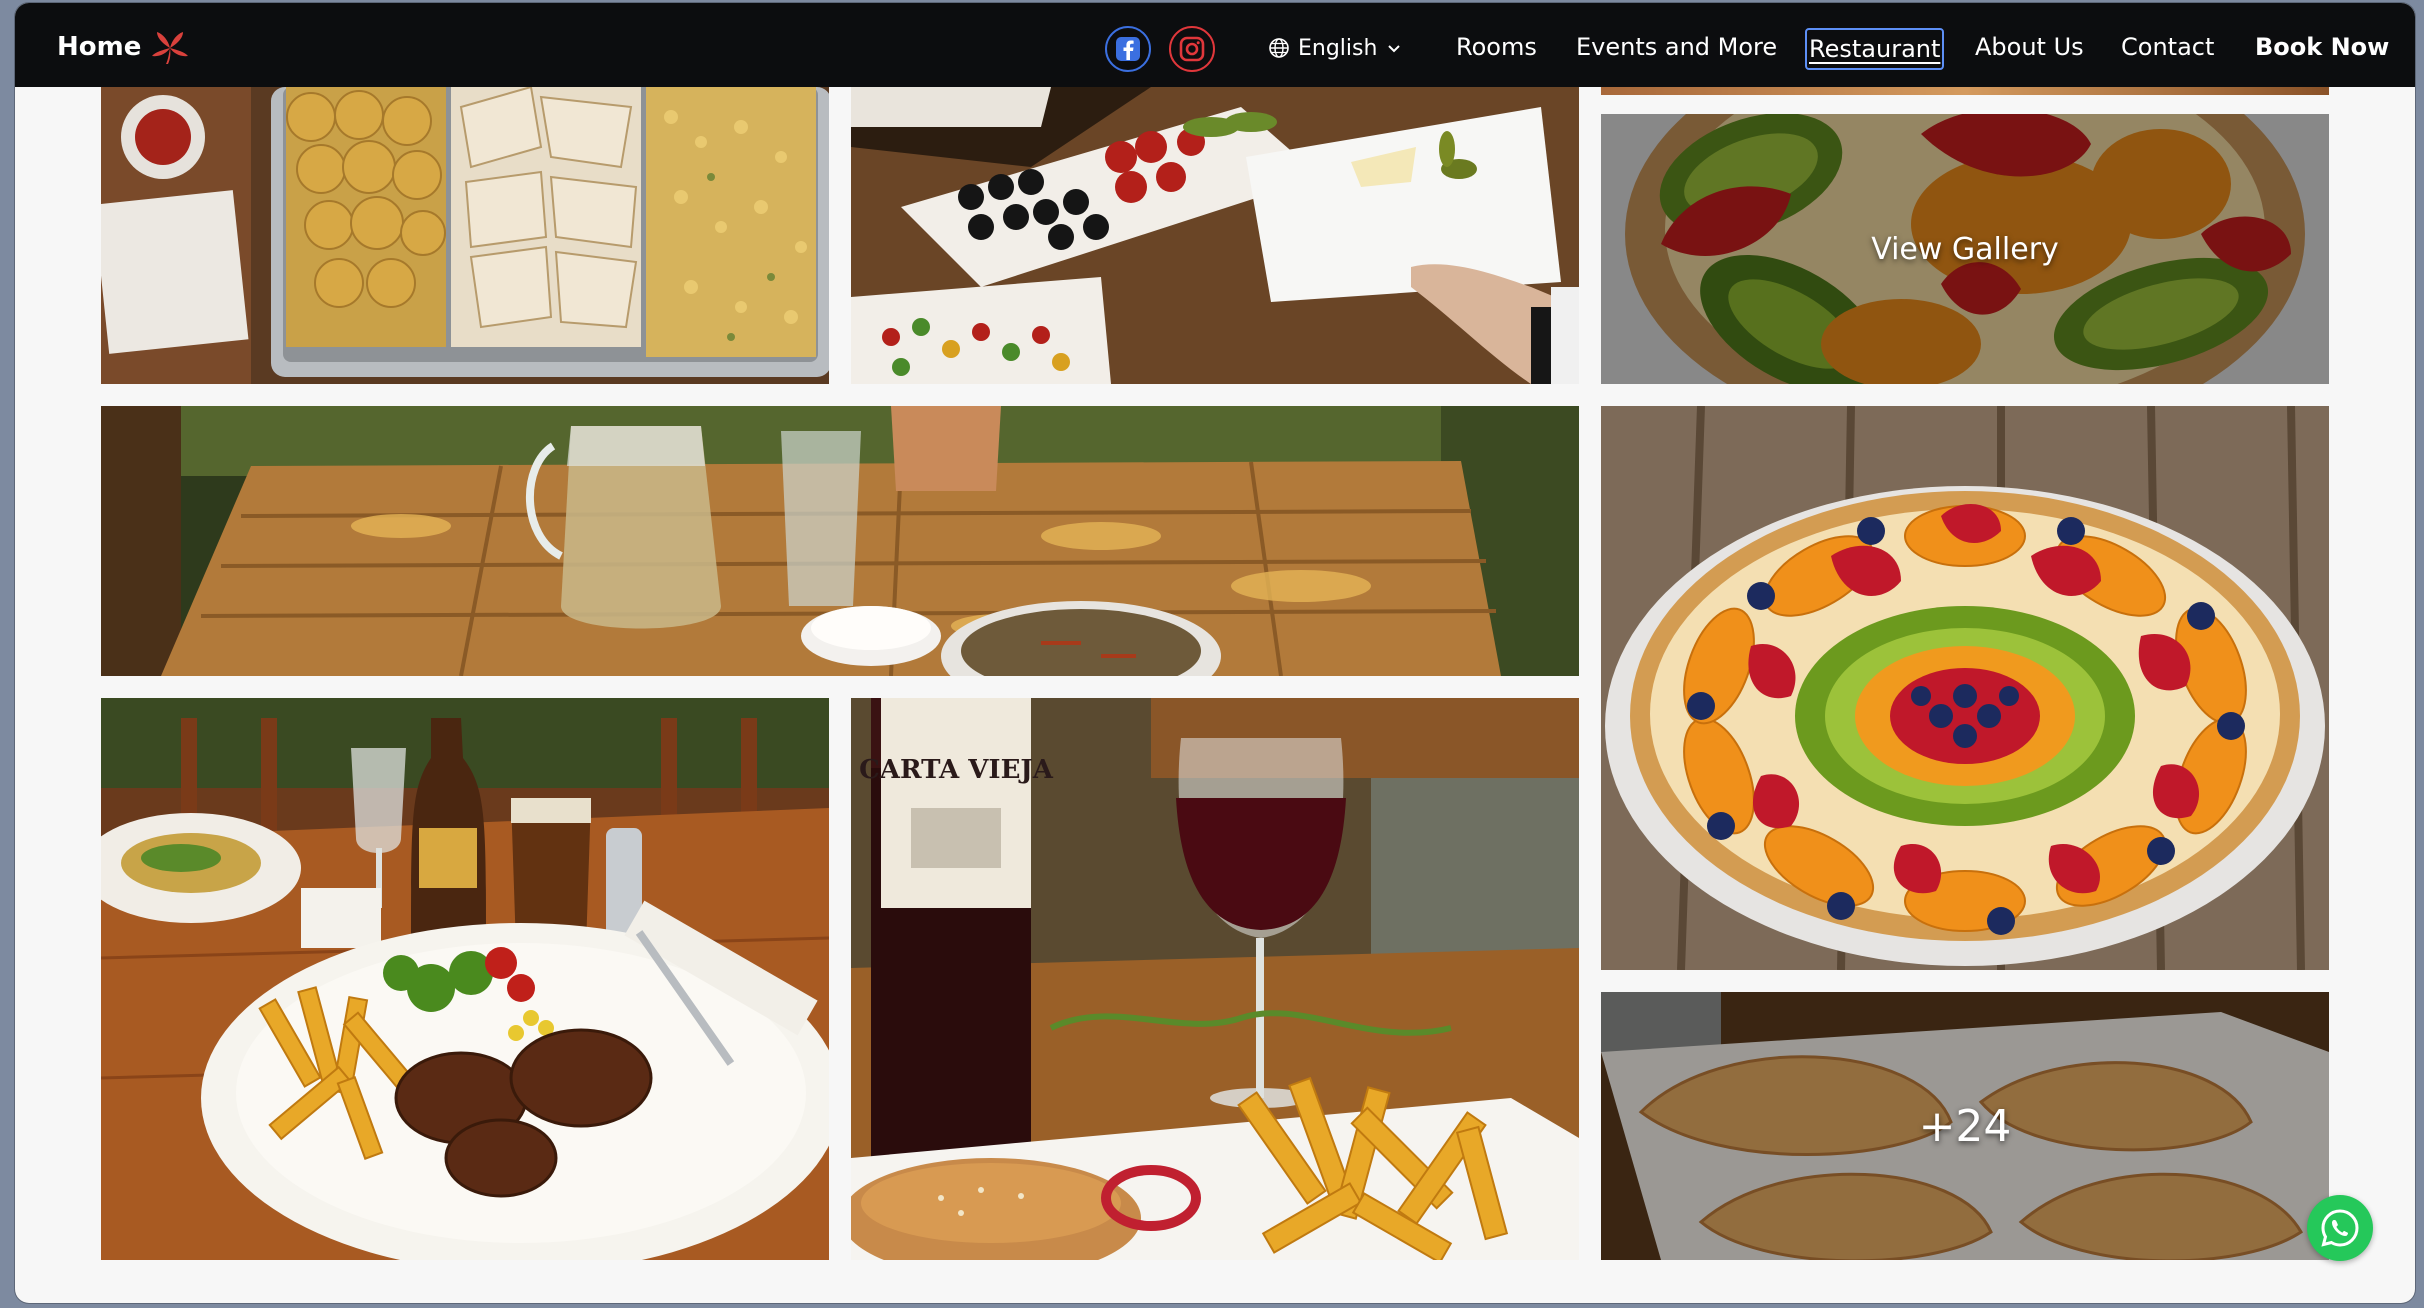 Image resolution: width=2424 pixels, height=1308 pixels. I want to click on brand-label: Home, so click(99, 47).